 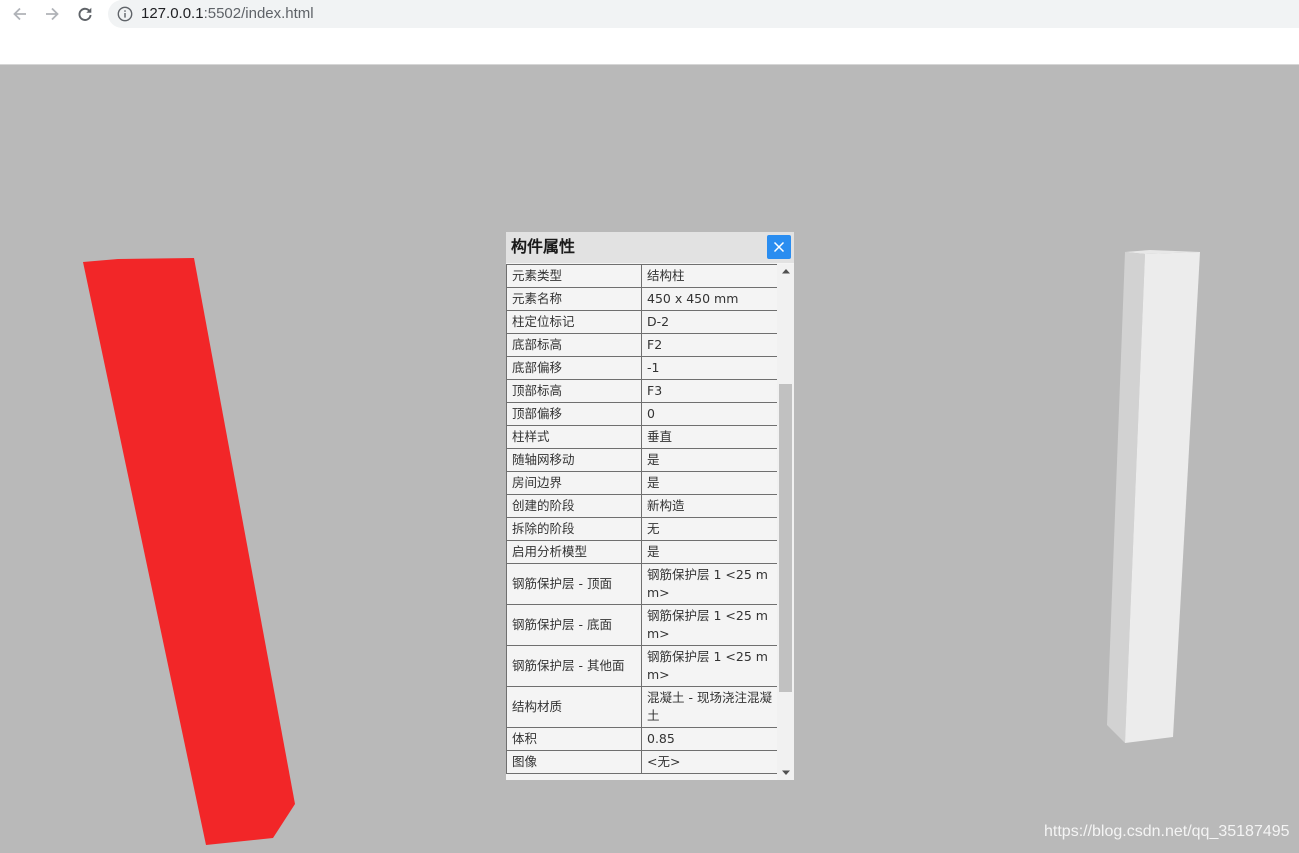 I want to click on scroll-thumb, so click(x=785, y=538).